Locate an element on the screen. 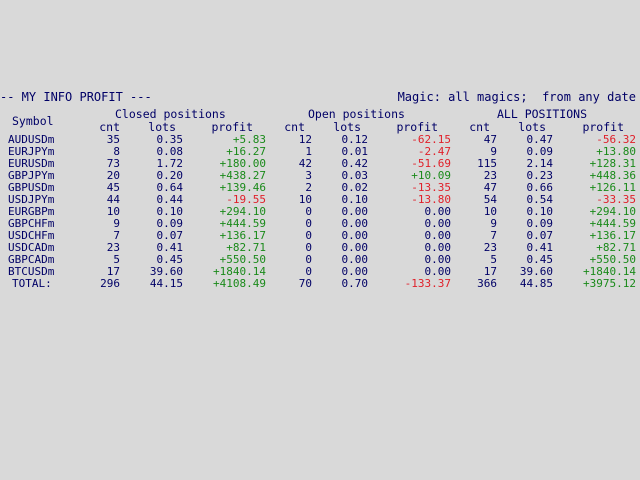 This screenshot has width=640, height=480. group-closed-label: Closed positions is located at coordinates (170, 114).